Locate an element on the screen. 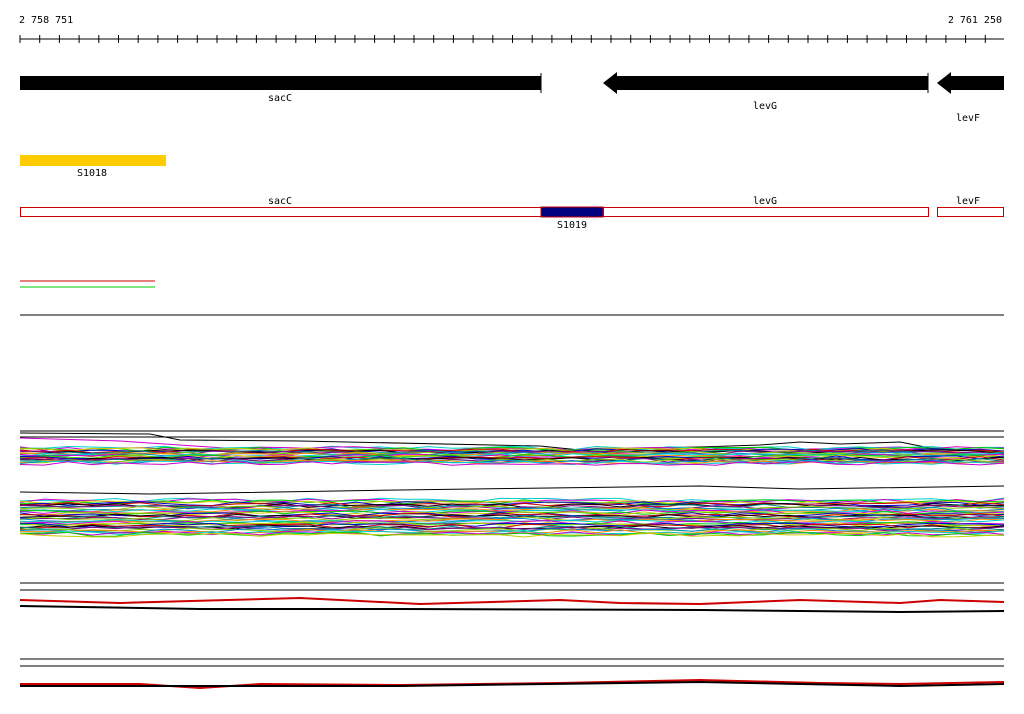 This screenshot has height=714, width=1024. legend-lines is located at coordinates (87, 284).